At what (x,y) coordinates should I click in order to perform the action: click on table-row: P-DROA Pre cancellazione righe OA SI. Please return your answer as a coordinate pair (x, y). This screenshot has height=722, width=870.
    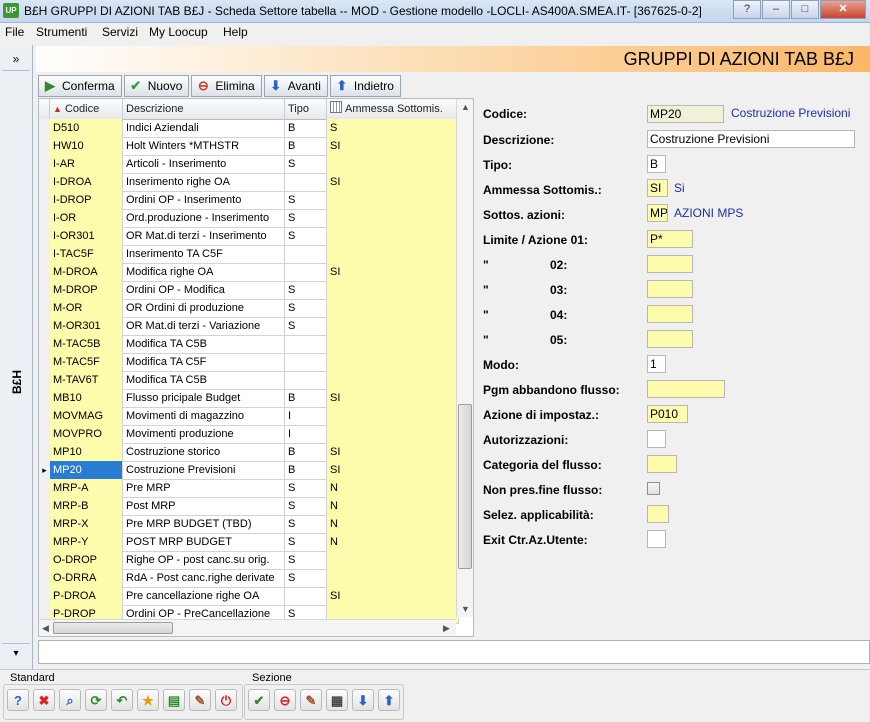
    Looking at the image, I should click on (249, 596).